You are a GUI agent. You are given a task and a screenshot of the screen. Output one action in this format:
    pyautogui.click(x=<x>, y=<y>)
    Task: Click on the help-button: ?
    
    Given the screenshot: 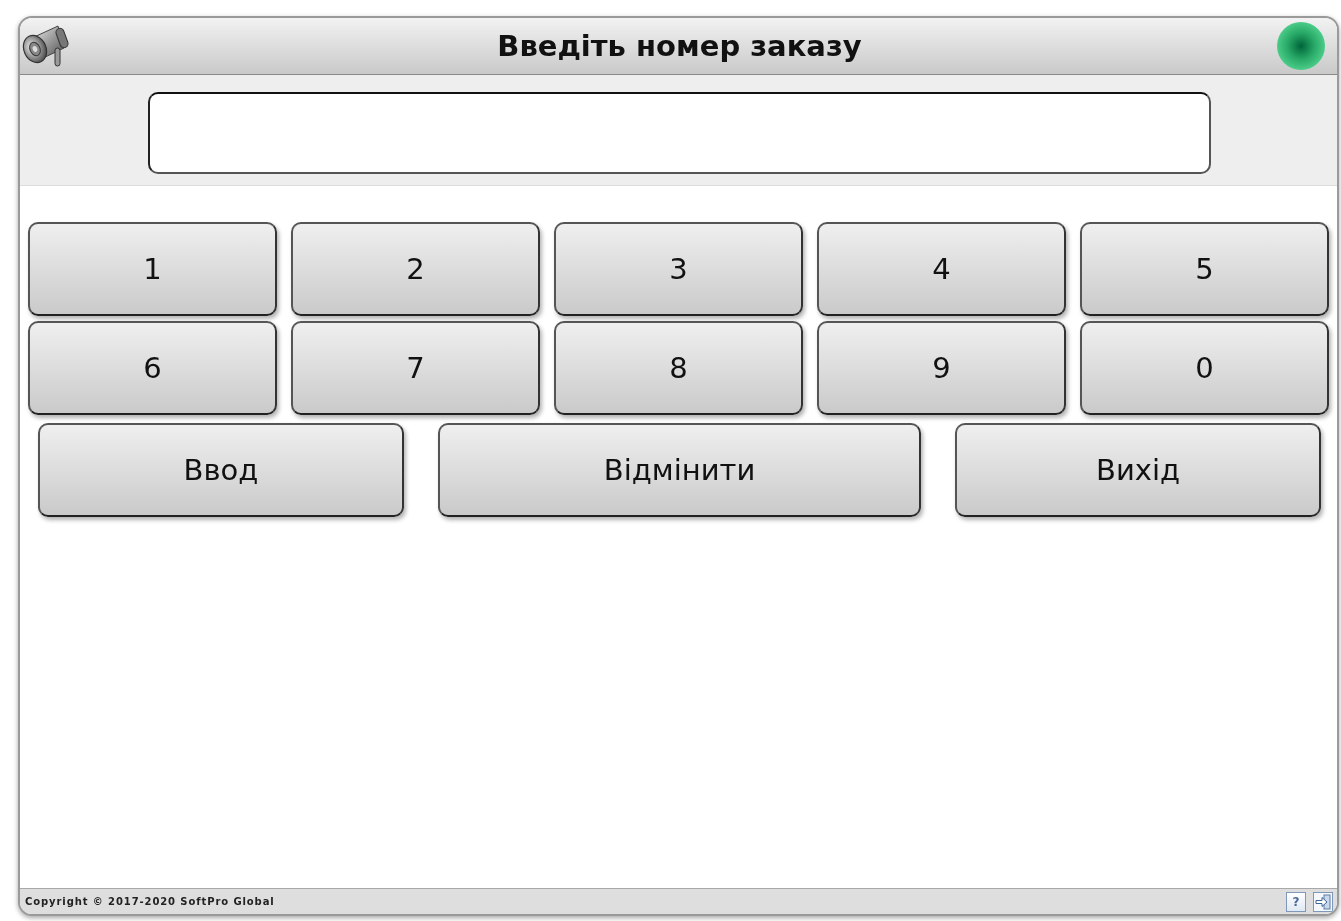 What is the action you would take?
    pyautogui.click(x=1296, y=901)
    